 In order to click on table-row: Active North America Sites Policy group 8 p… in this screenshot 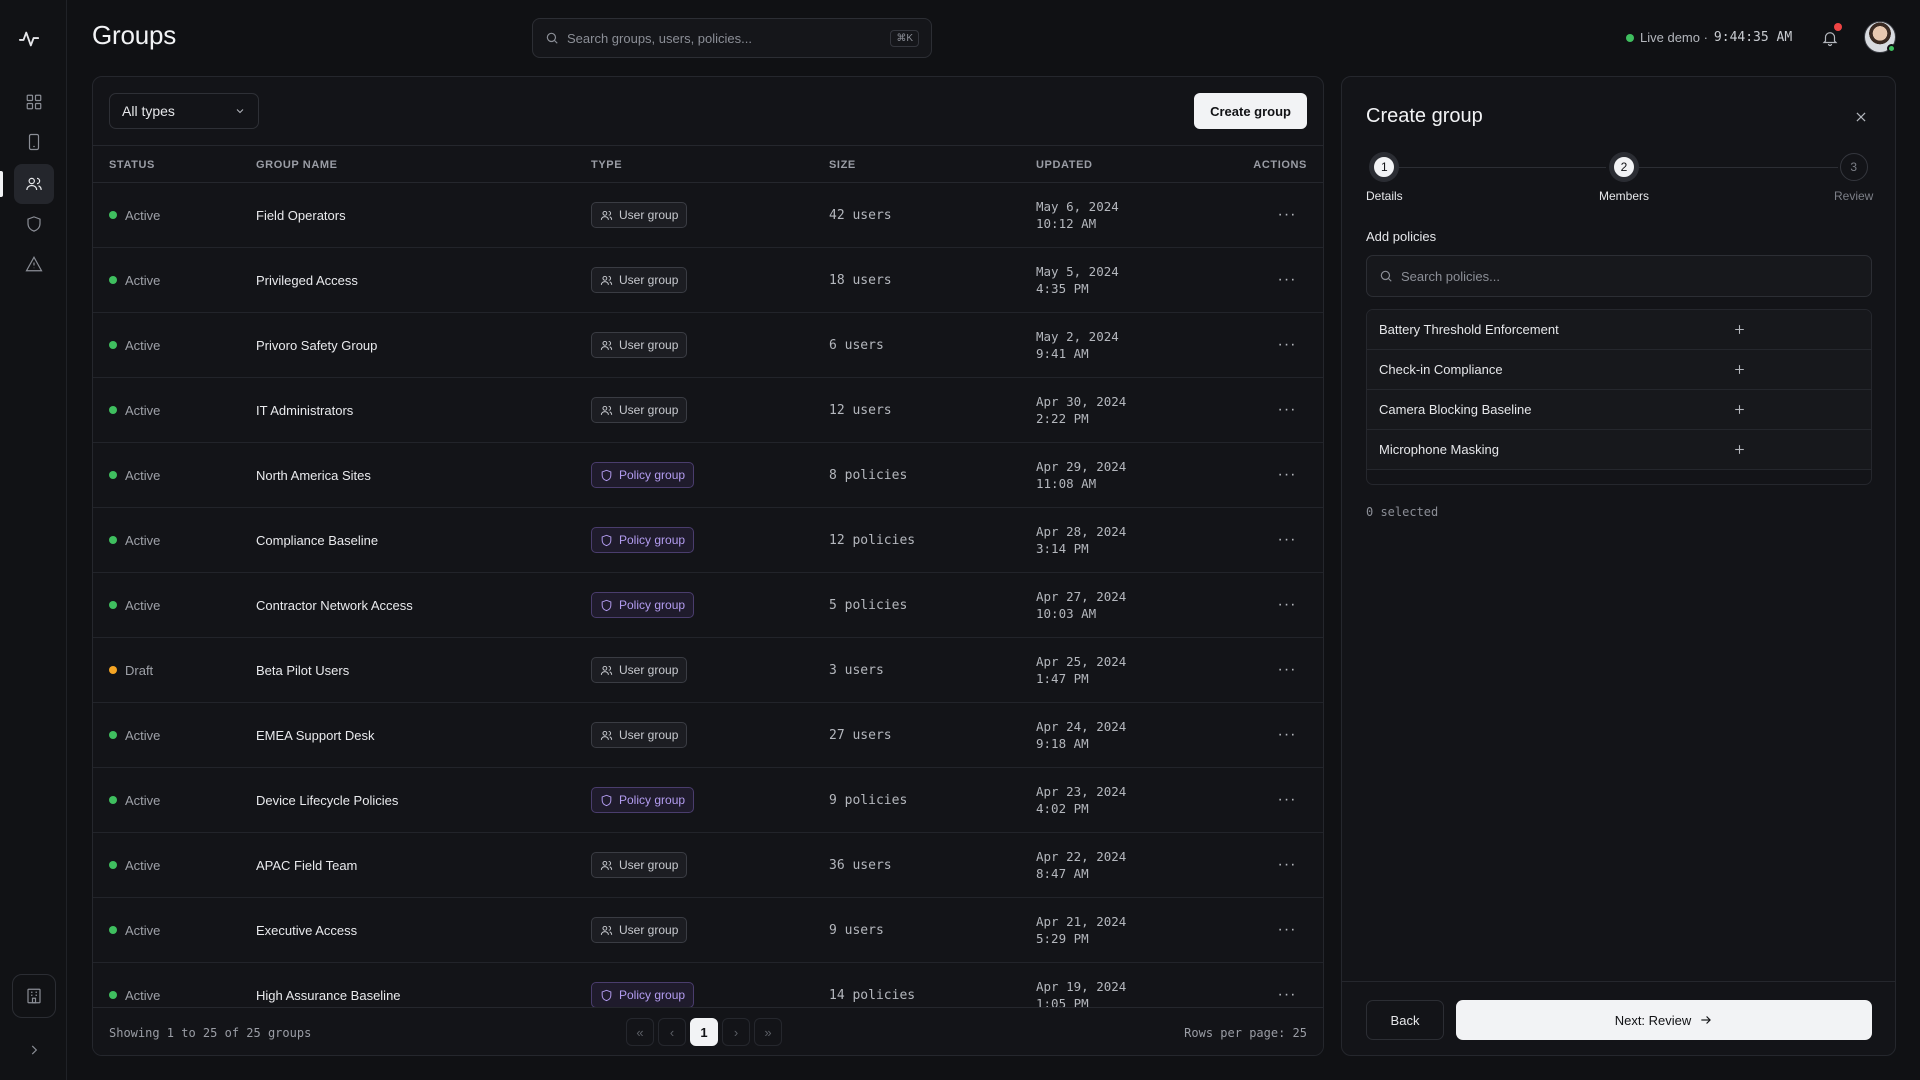, I will do `click(708, 475)`.